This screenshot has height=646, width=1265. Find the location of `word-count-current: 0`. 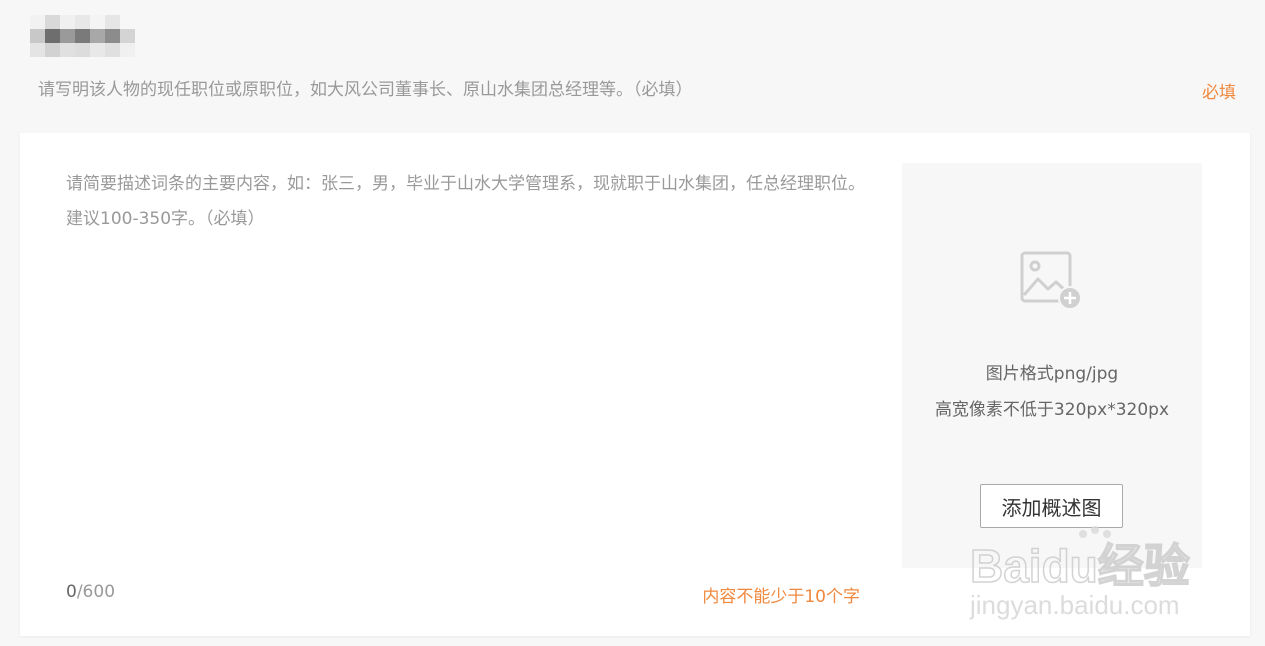

word-count-current: 0 is located at coordinates (71, 592).